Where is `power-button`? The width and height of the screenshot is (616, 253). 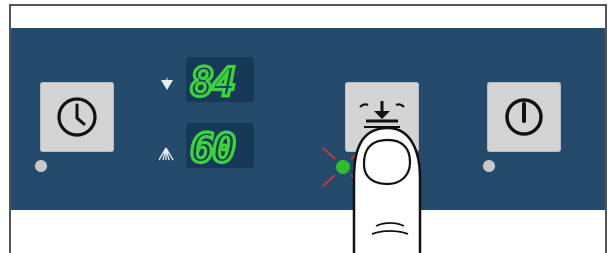 power-button is located at coordinates (524, 117).